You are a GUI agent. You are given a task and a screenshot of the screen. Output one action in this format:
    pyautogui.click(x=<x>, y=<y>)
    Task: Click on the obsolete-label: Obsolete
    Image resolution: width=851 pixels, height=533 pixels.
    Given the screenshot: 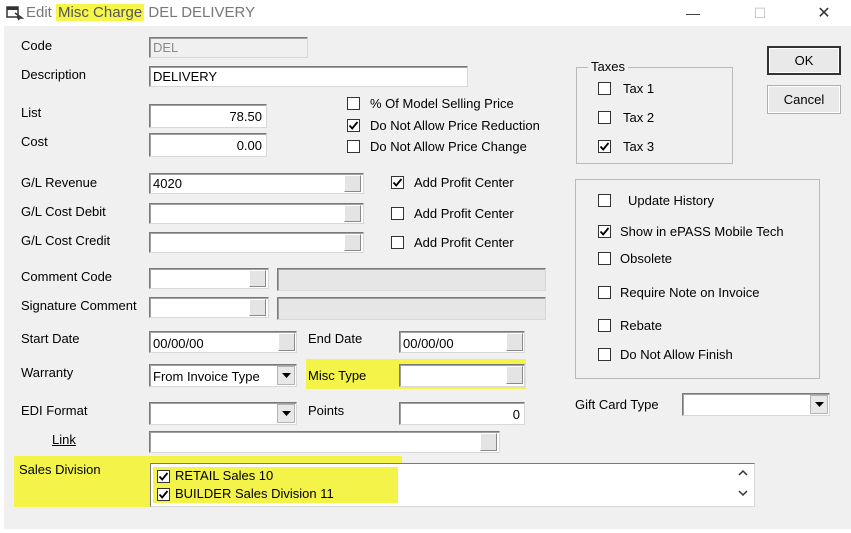 What is the action you would take?
    pyautogui.click(x=646, y=258)
    